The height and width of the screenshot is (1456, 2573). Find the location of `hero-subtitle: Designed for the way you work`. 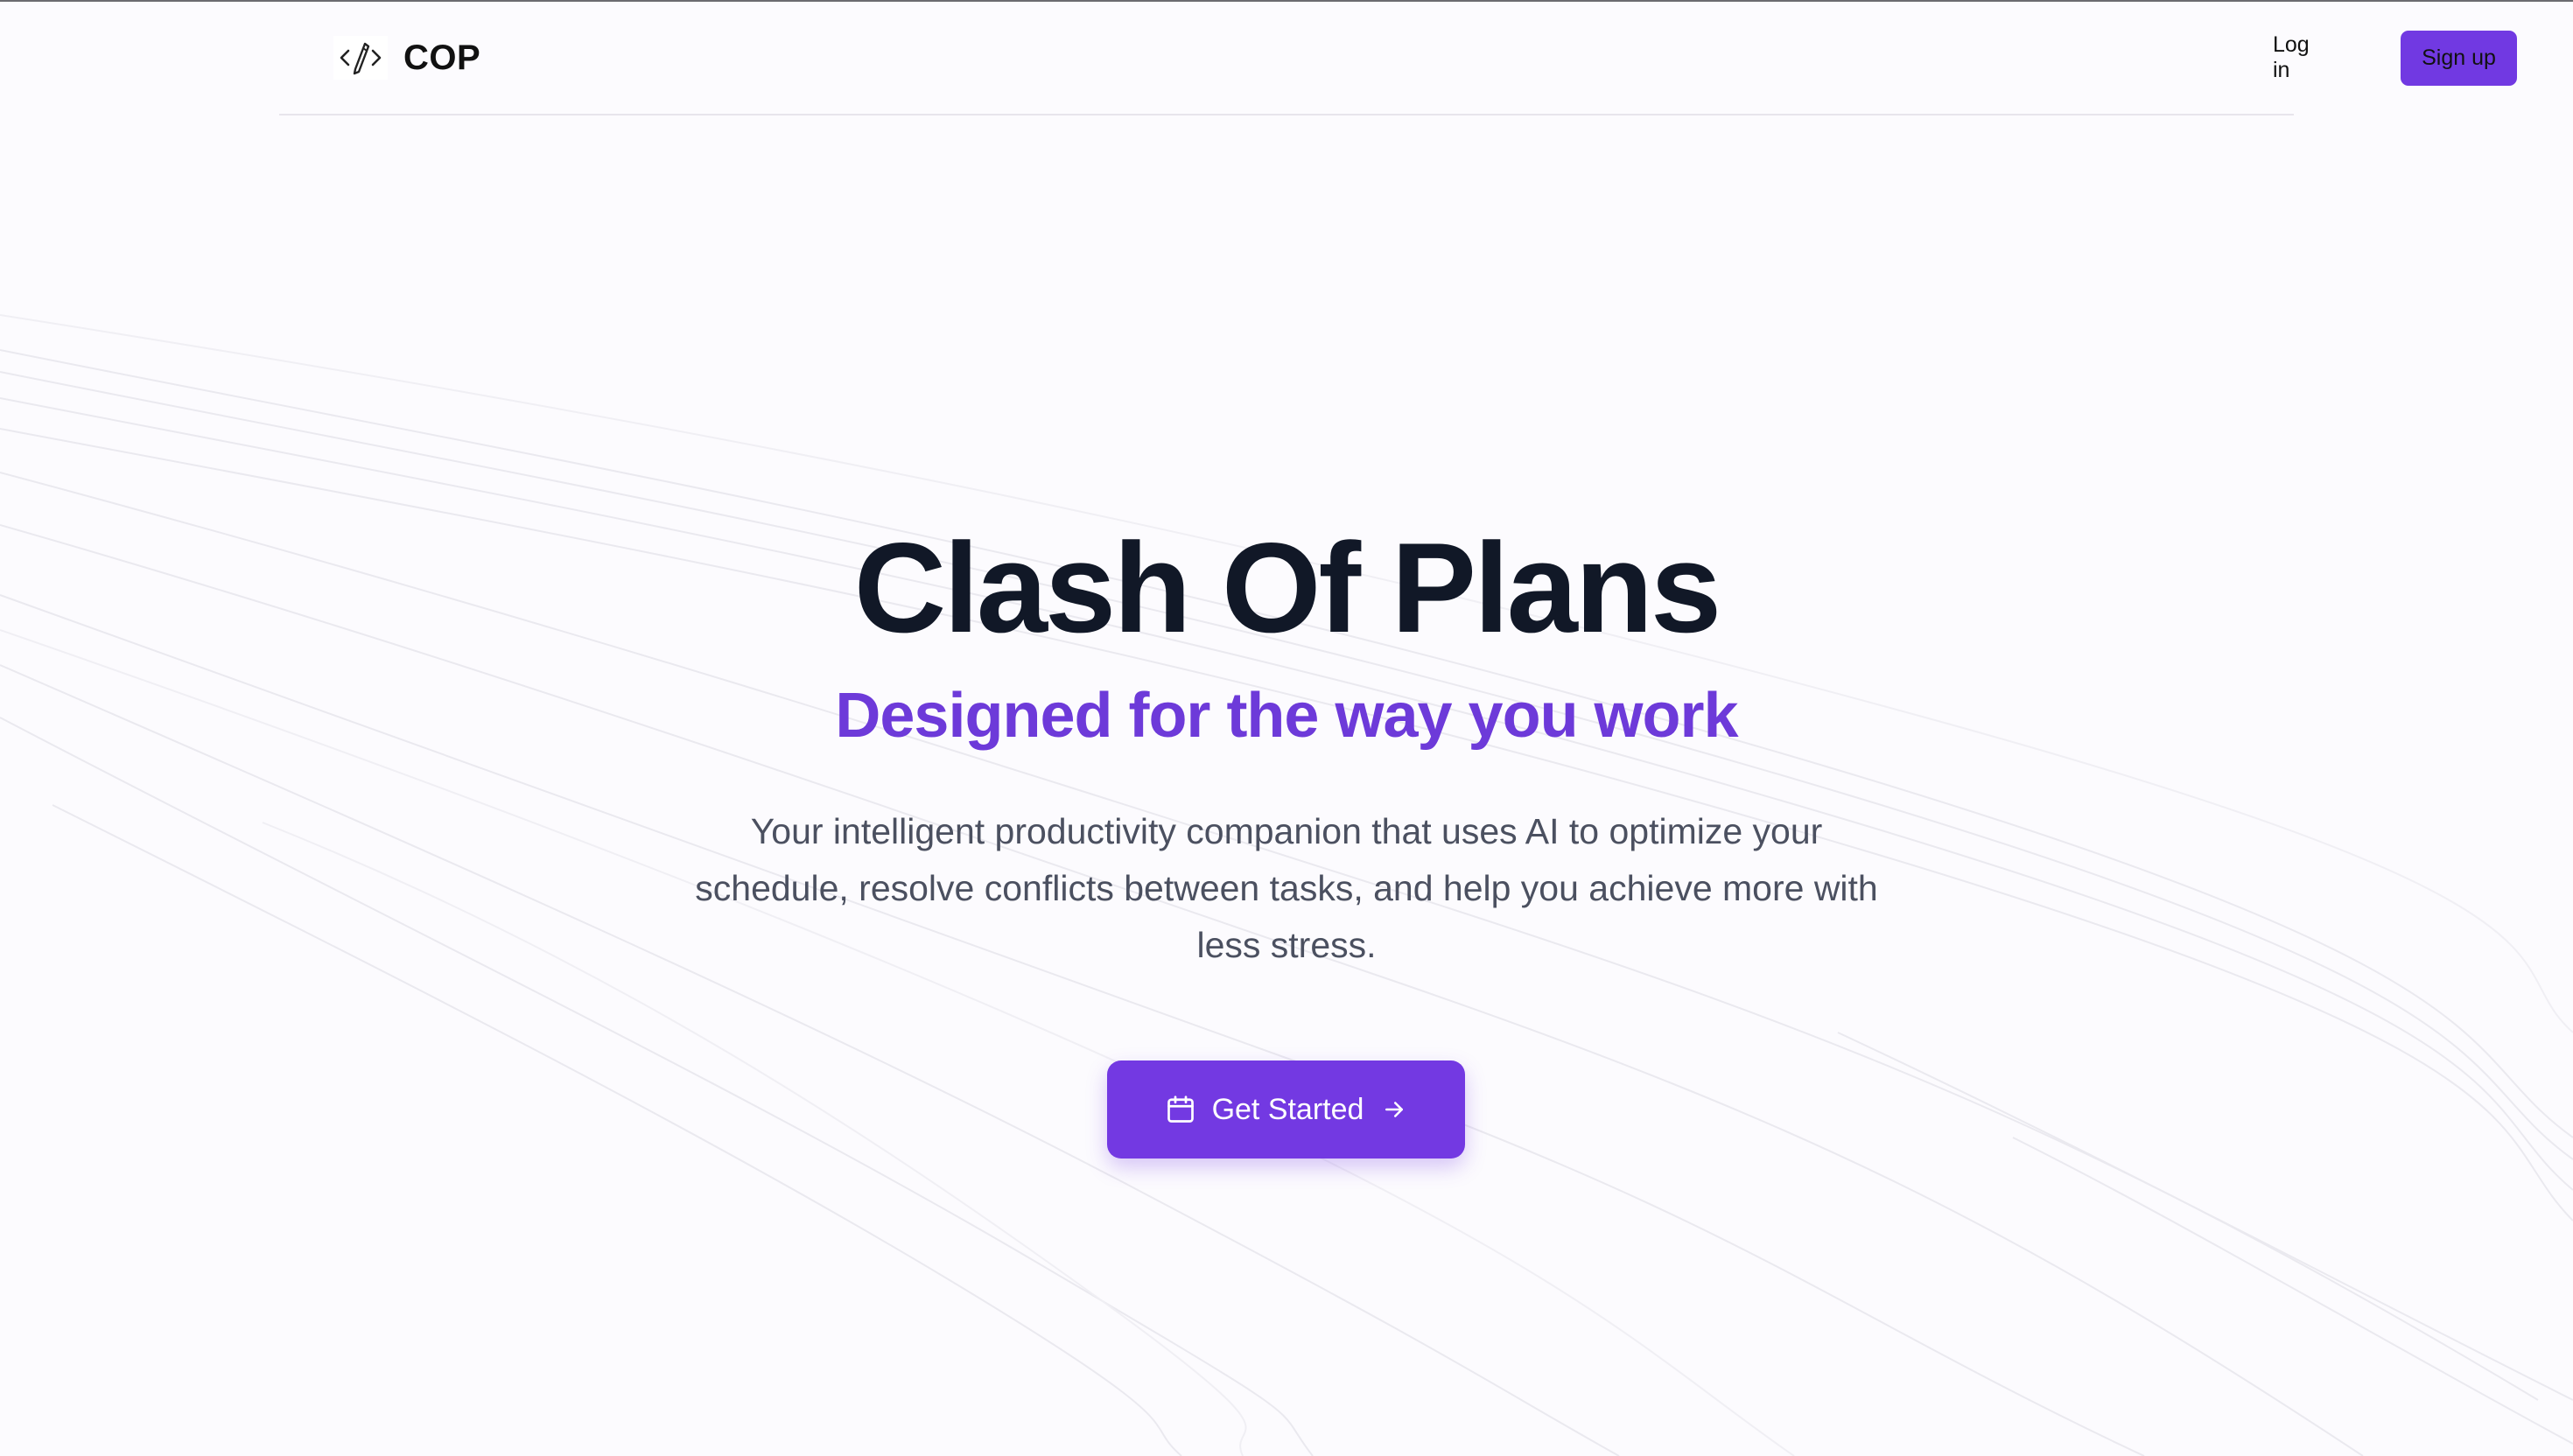

hero-subtitle: Designed for the way you work is located at coordinates (1286, 716).